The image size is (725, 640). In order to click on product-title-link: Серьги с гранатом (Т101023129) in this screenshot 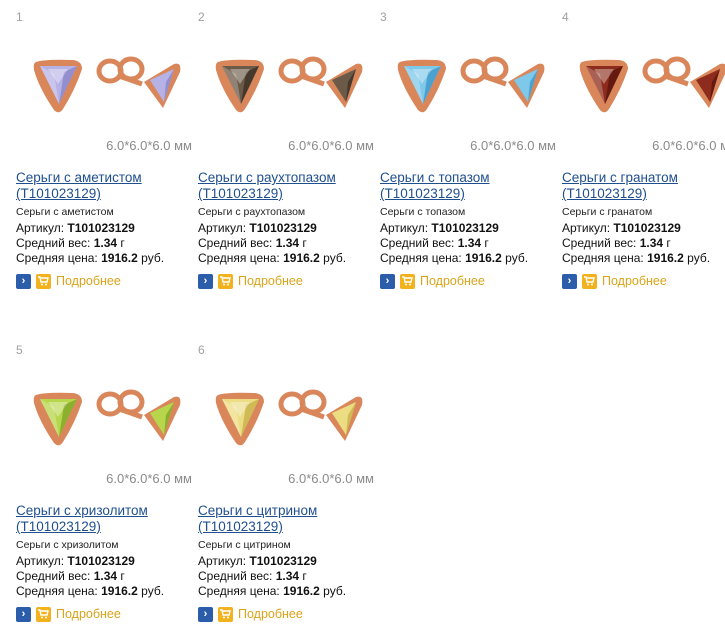, I will do `click(643, 186)`.